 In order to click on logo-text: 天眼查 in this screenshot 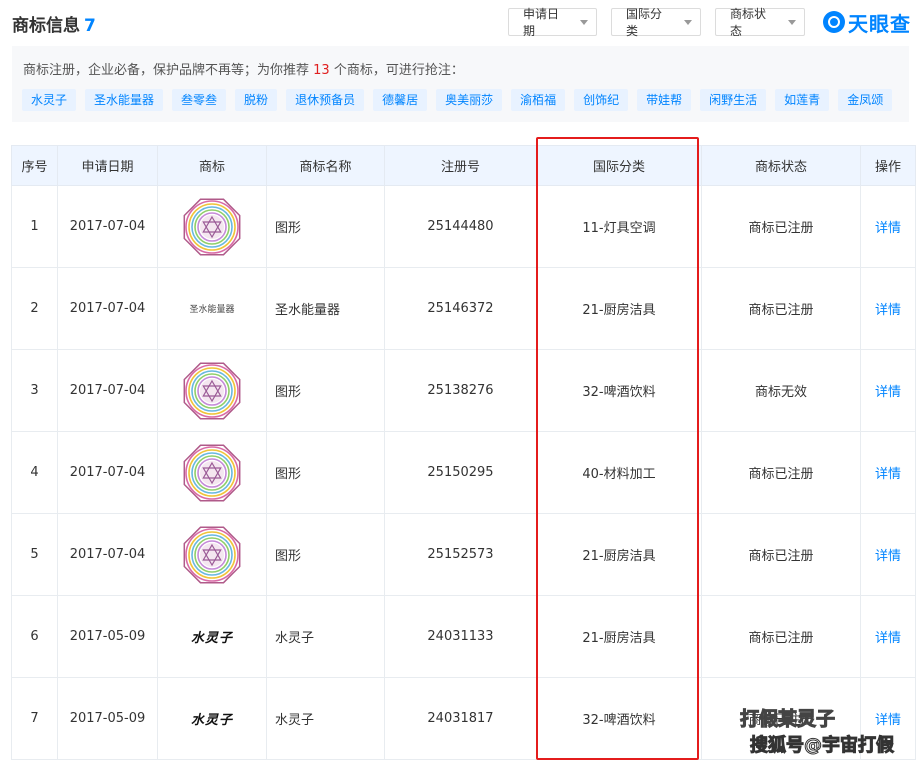, I will do `click(879, 23)`.